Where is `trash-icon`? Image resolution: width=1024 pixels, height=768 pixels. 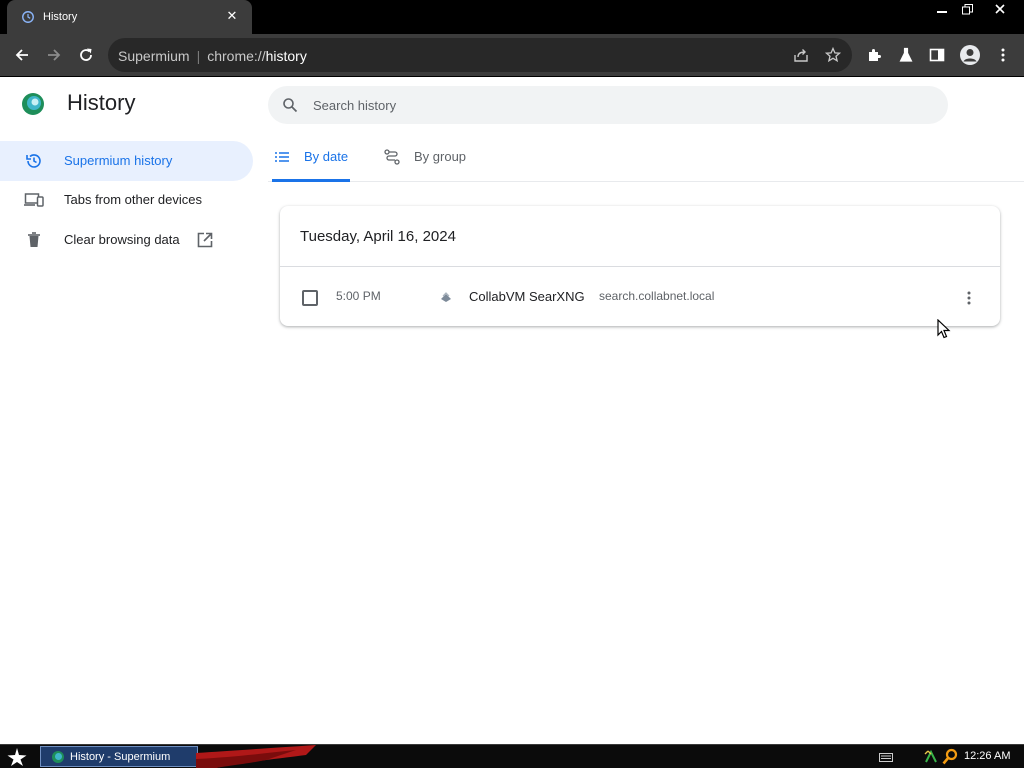
trash-icon is located at coordinates (34, 239).